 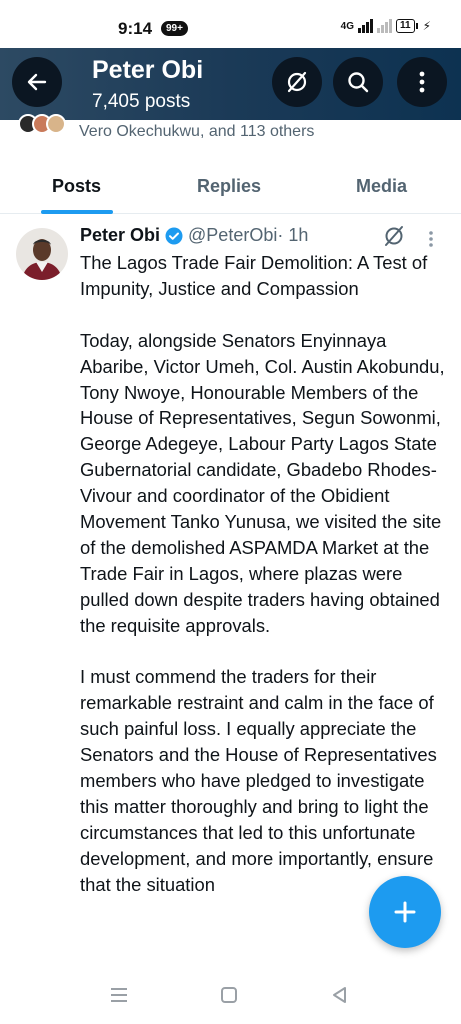 I want to click on post-count: 7,405 posts, so click(x=141, y=101).